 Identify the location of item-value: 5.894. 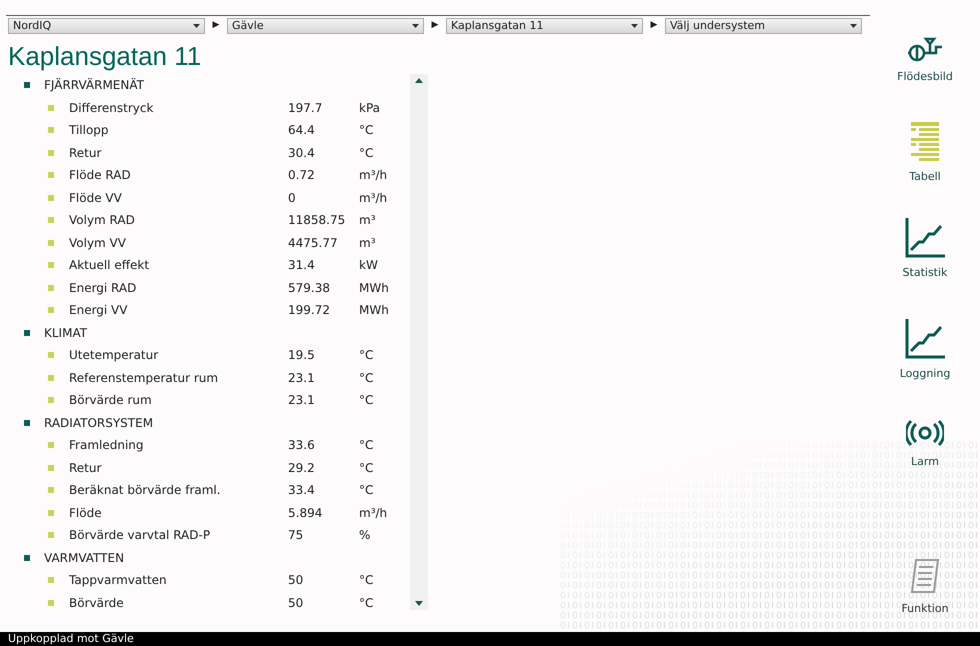
(306, 513).